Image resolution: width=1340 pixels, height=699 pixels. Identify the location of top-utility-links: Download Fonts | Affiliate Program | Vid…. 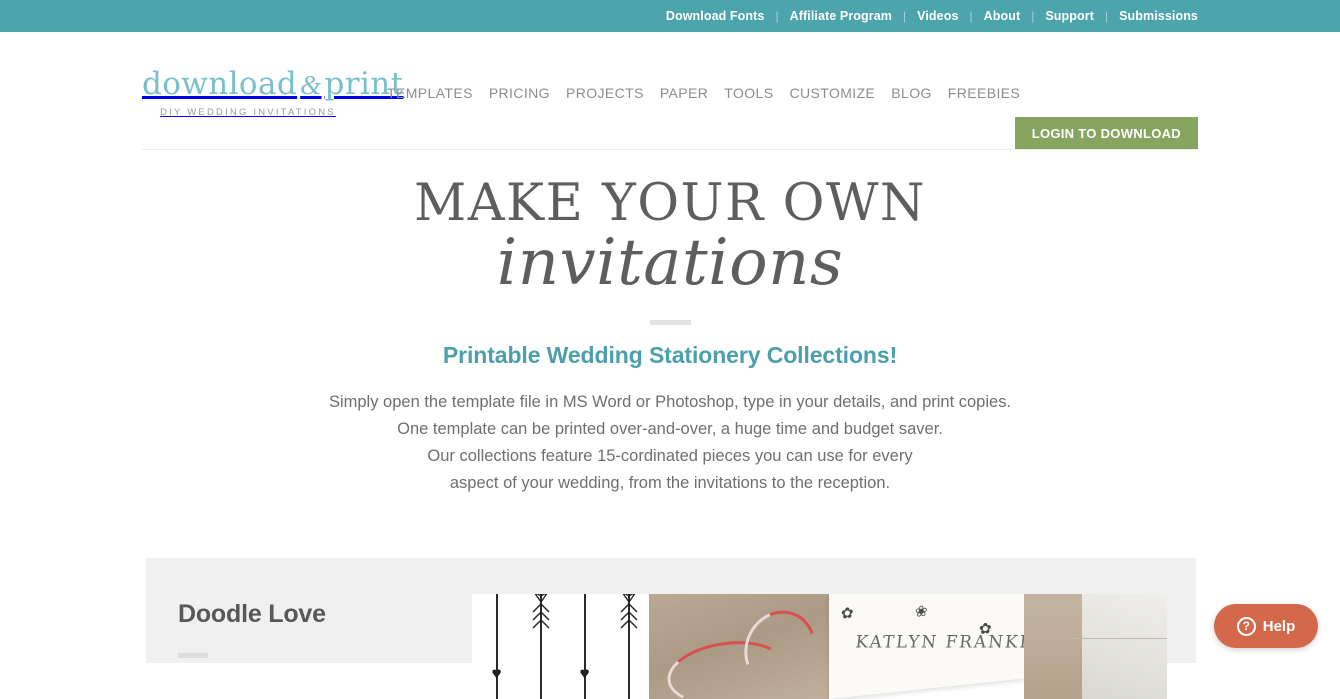
(932, 16).